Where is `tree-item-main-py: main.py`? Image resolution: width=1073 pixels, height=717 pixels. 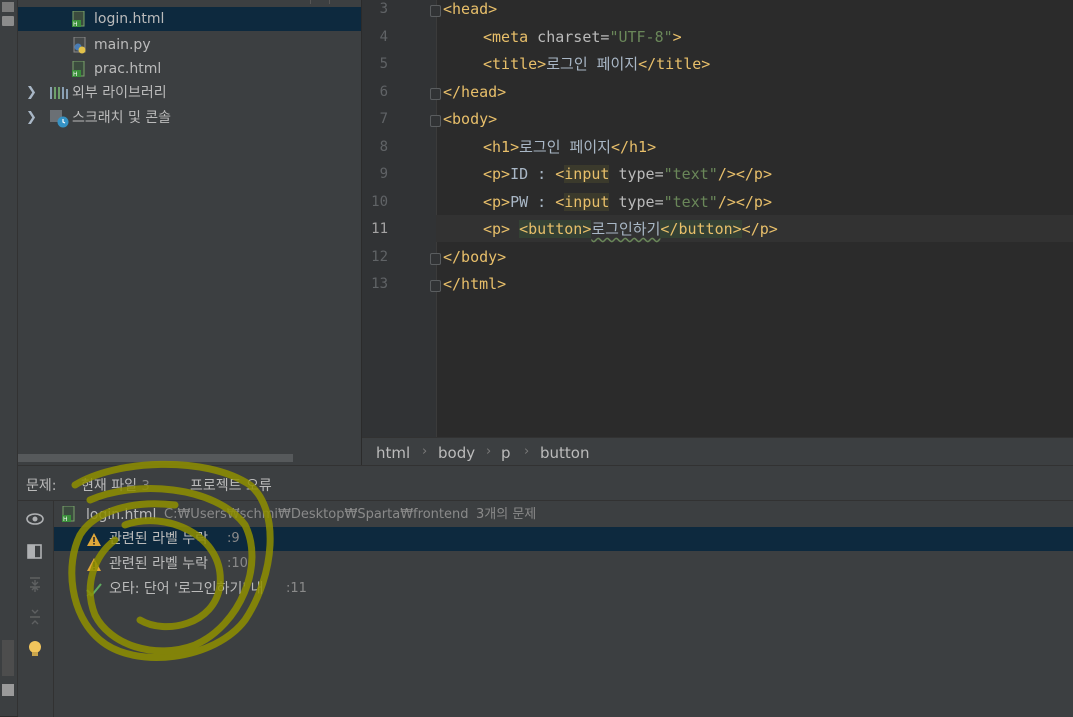
tree-item-main-py: main.py is located at coordinates (189, 45).